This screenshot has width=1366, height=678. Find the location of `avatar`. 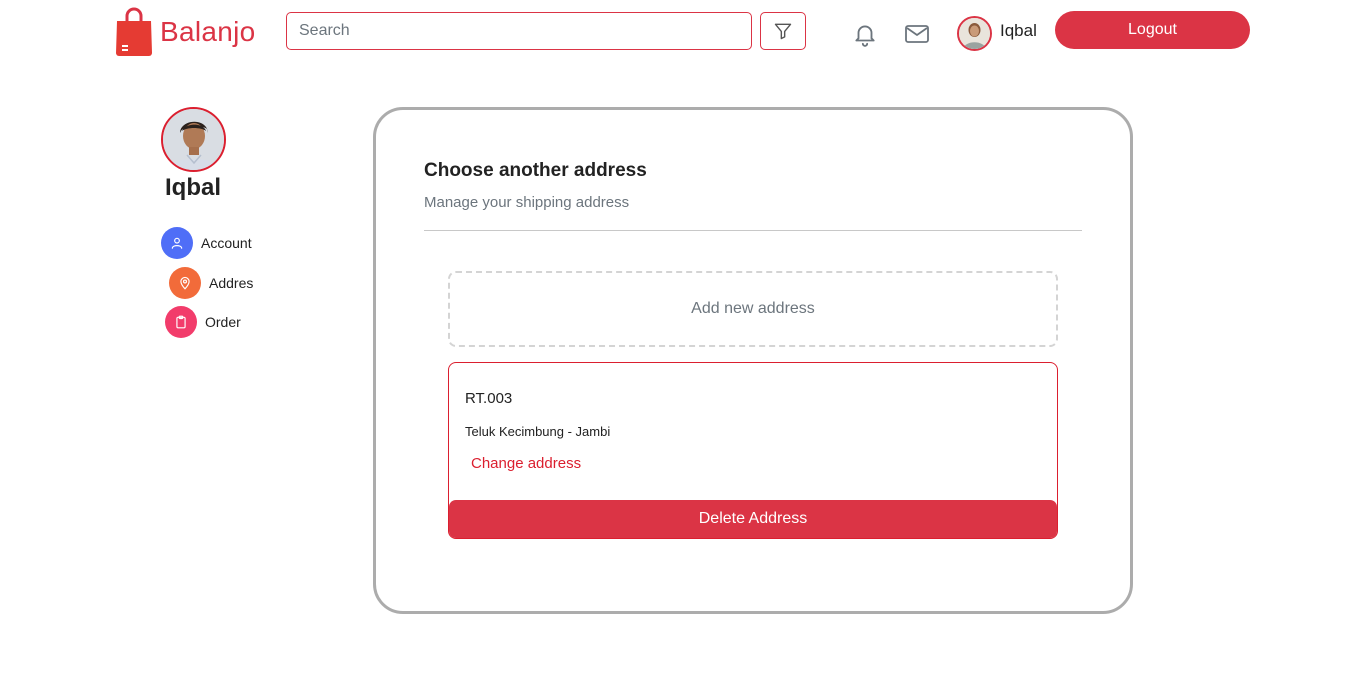

avatar is located at coordinates (974, 33).